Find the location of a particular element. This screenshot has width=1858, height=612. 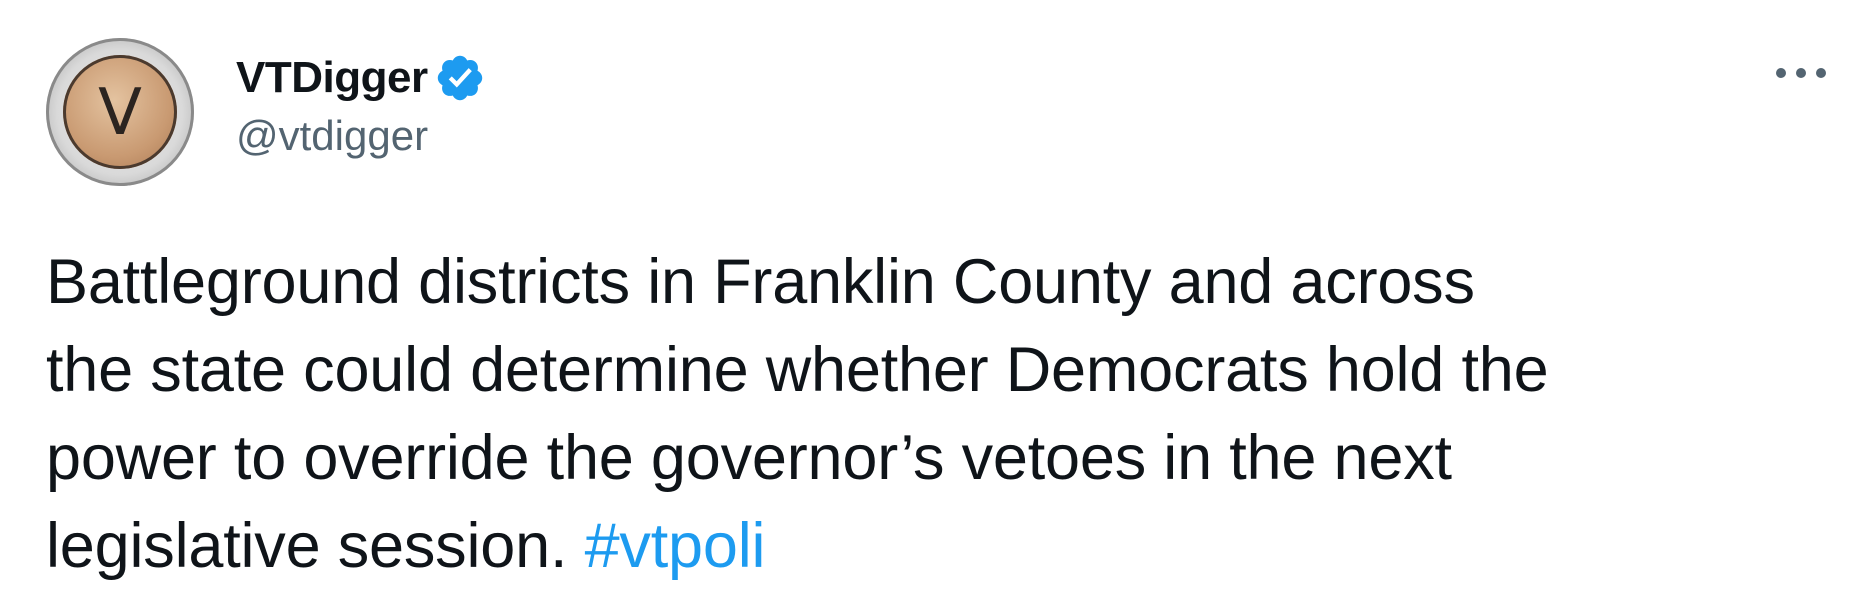

hashtag-link: #vtpoli is located at coordinates (675, 546).